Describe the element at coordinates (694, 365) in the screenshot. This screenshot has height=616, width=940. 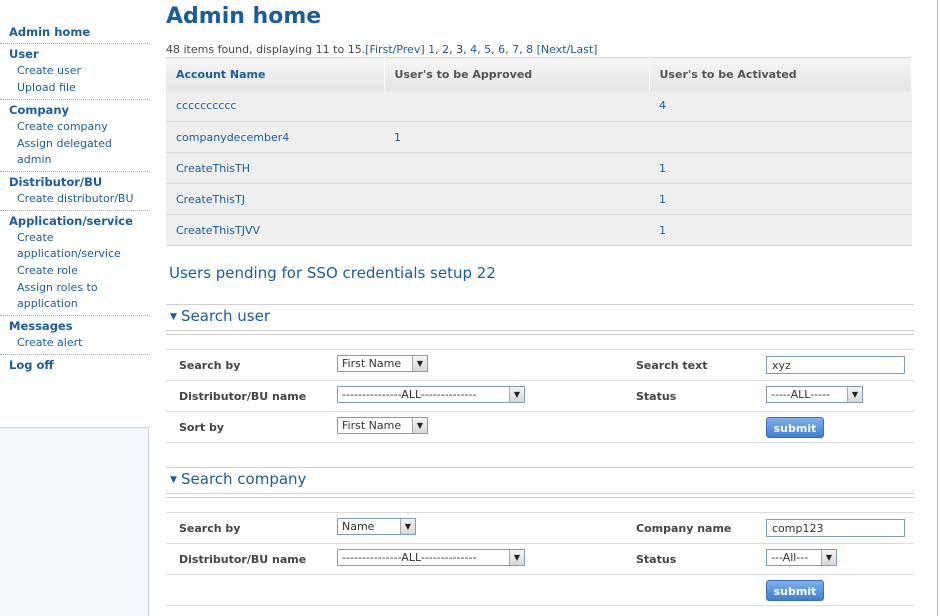
I see `label-search-text: Search text` at that location.